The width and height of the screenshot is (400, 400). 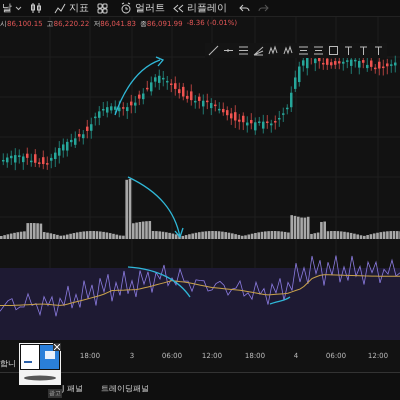 What do you see at coordinates (126, 8) in the screenshot?
I see `alarm-clock-icon` at bounding box center [126, 8].